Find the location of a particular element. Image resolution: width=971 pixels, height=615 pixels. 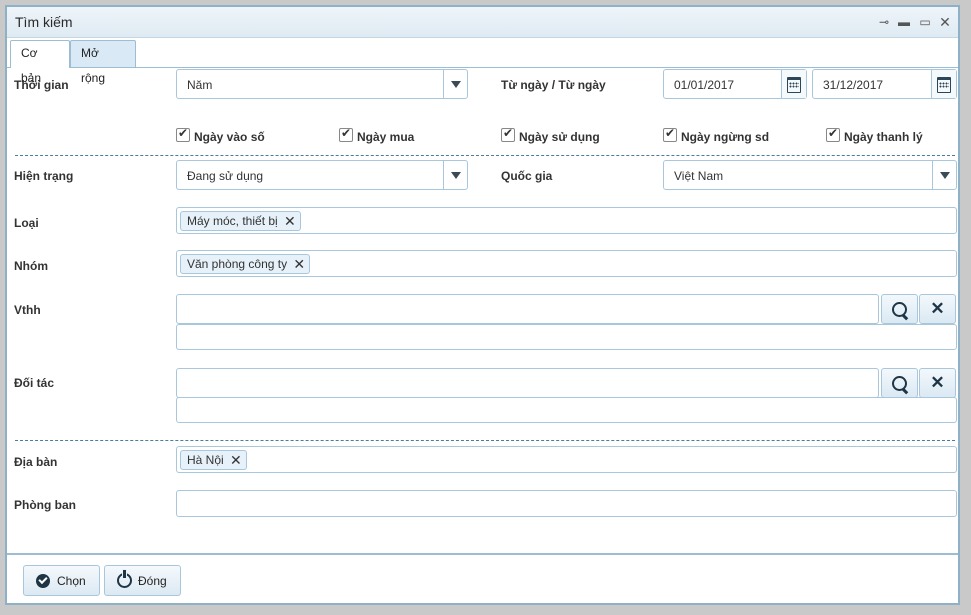

tab-bar: Cơ bản Mở rộng is located at coordinates (482, 61).